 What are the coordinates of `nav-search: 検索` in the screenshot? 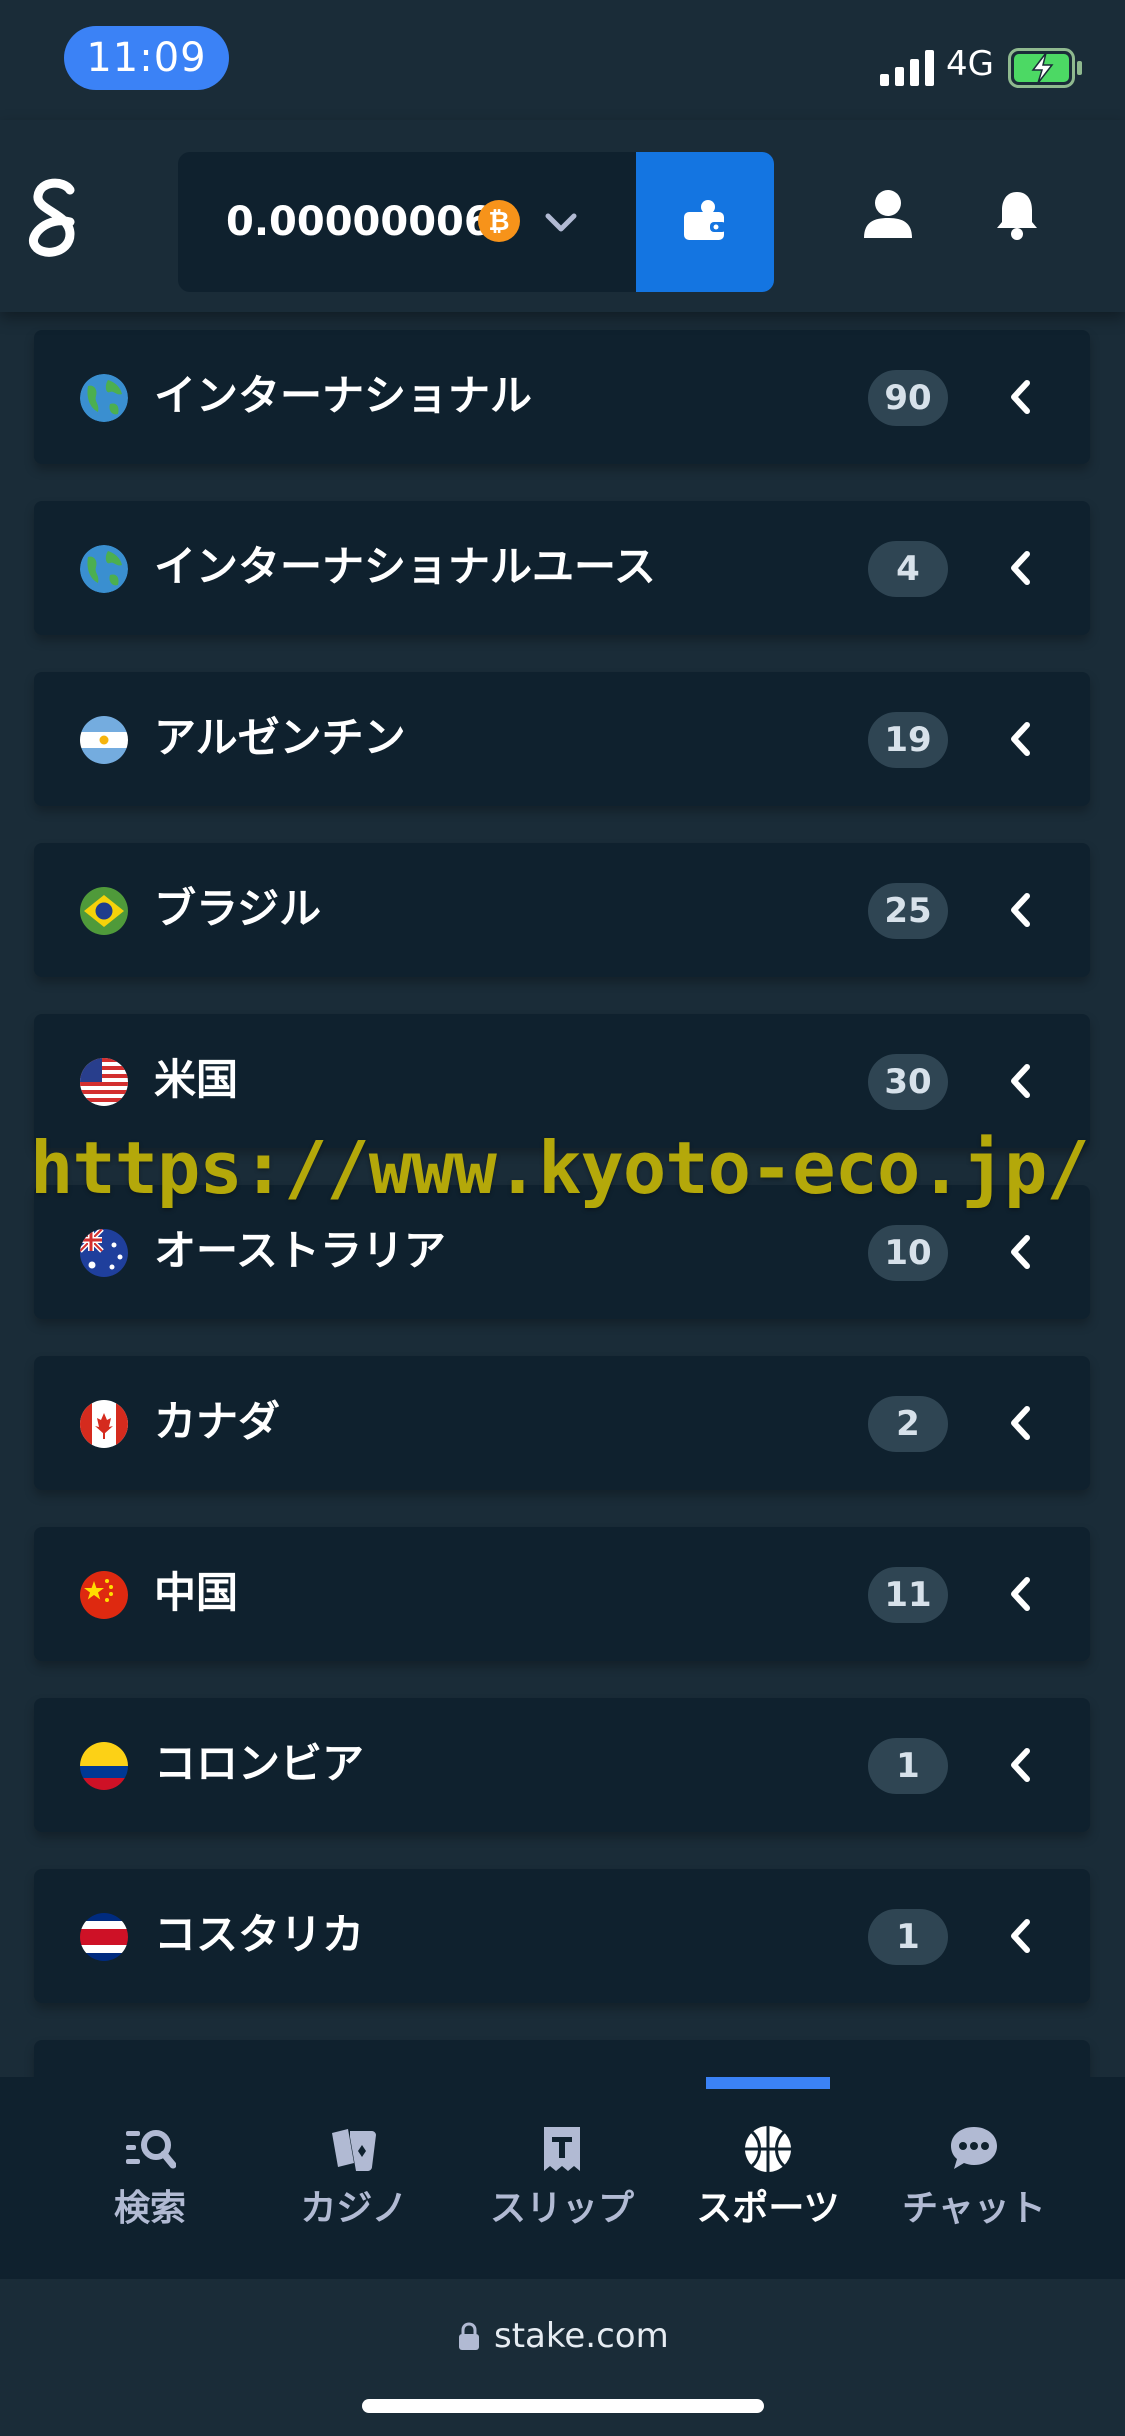 It's located at (150, 2188).